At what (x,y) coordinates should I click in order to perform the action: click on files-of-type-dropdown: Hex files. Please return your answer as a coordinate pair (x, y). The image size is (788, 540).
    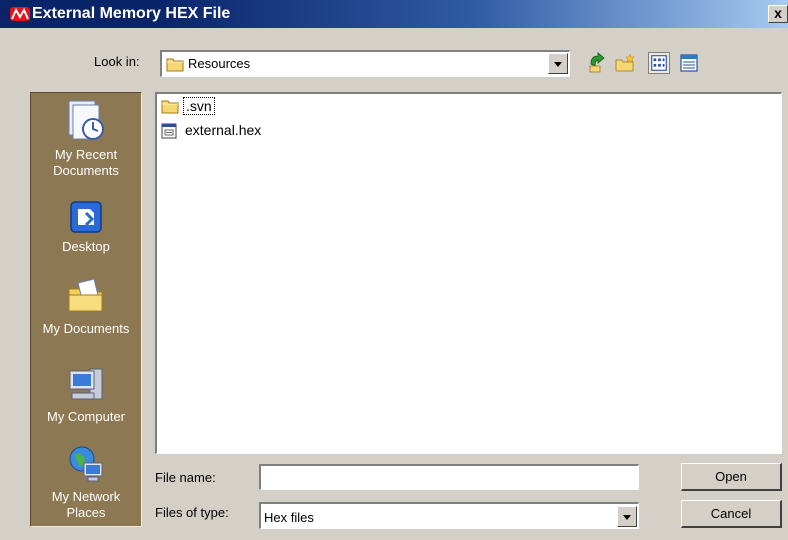
    Looking at the image, I should click on (449, 515).